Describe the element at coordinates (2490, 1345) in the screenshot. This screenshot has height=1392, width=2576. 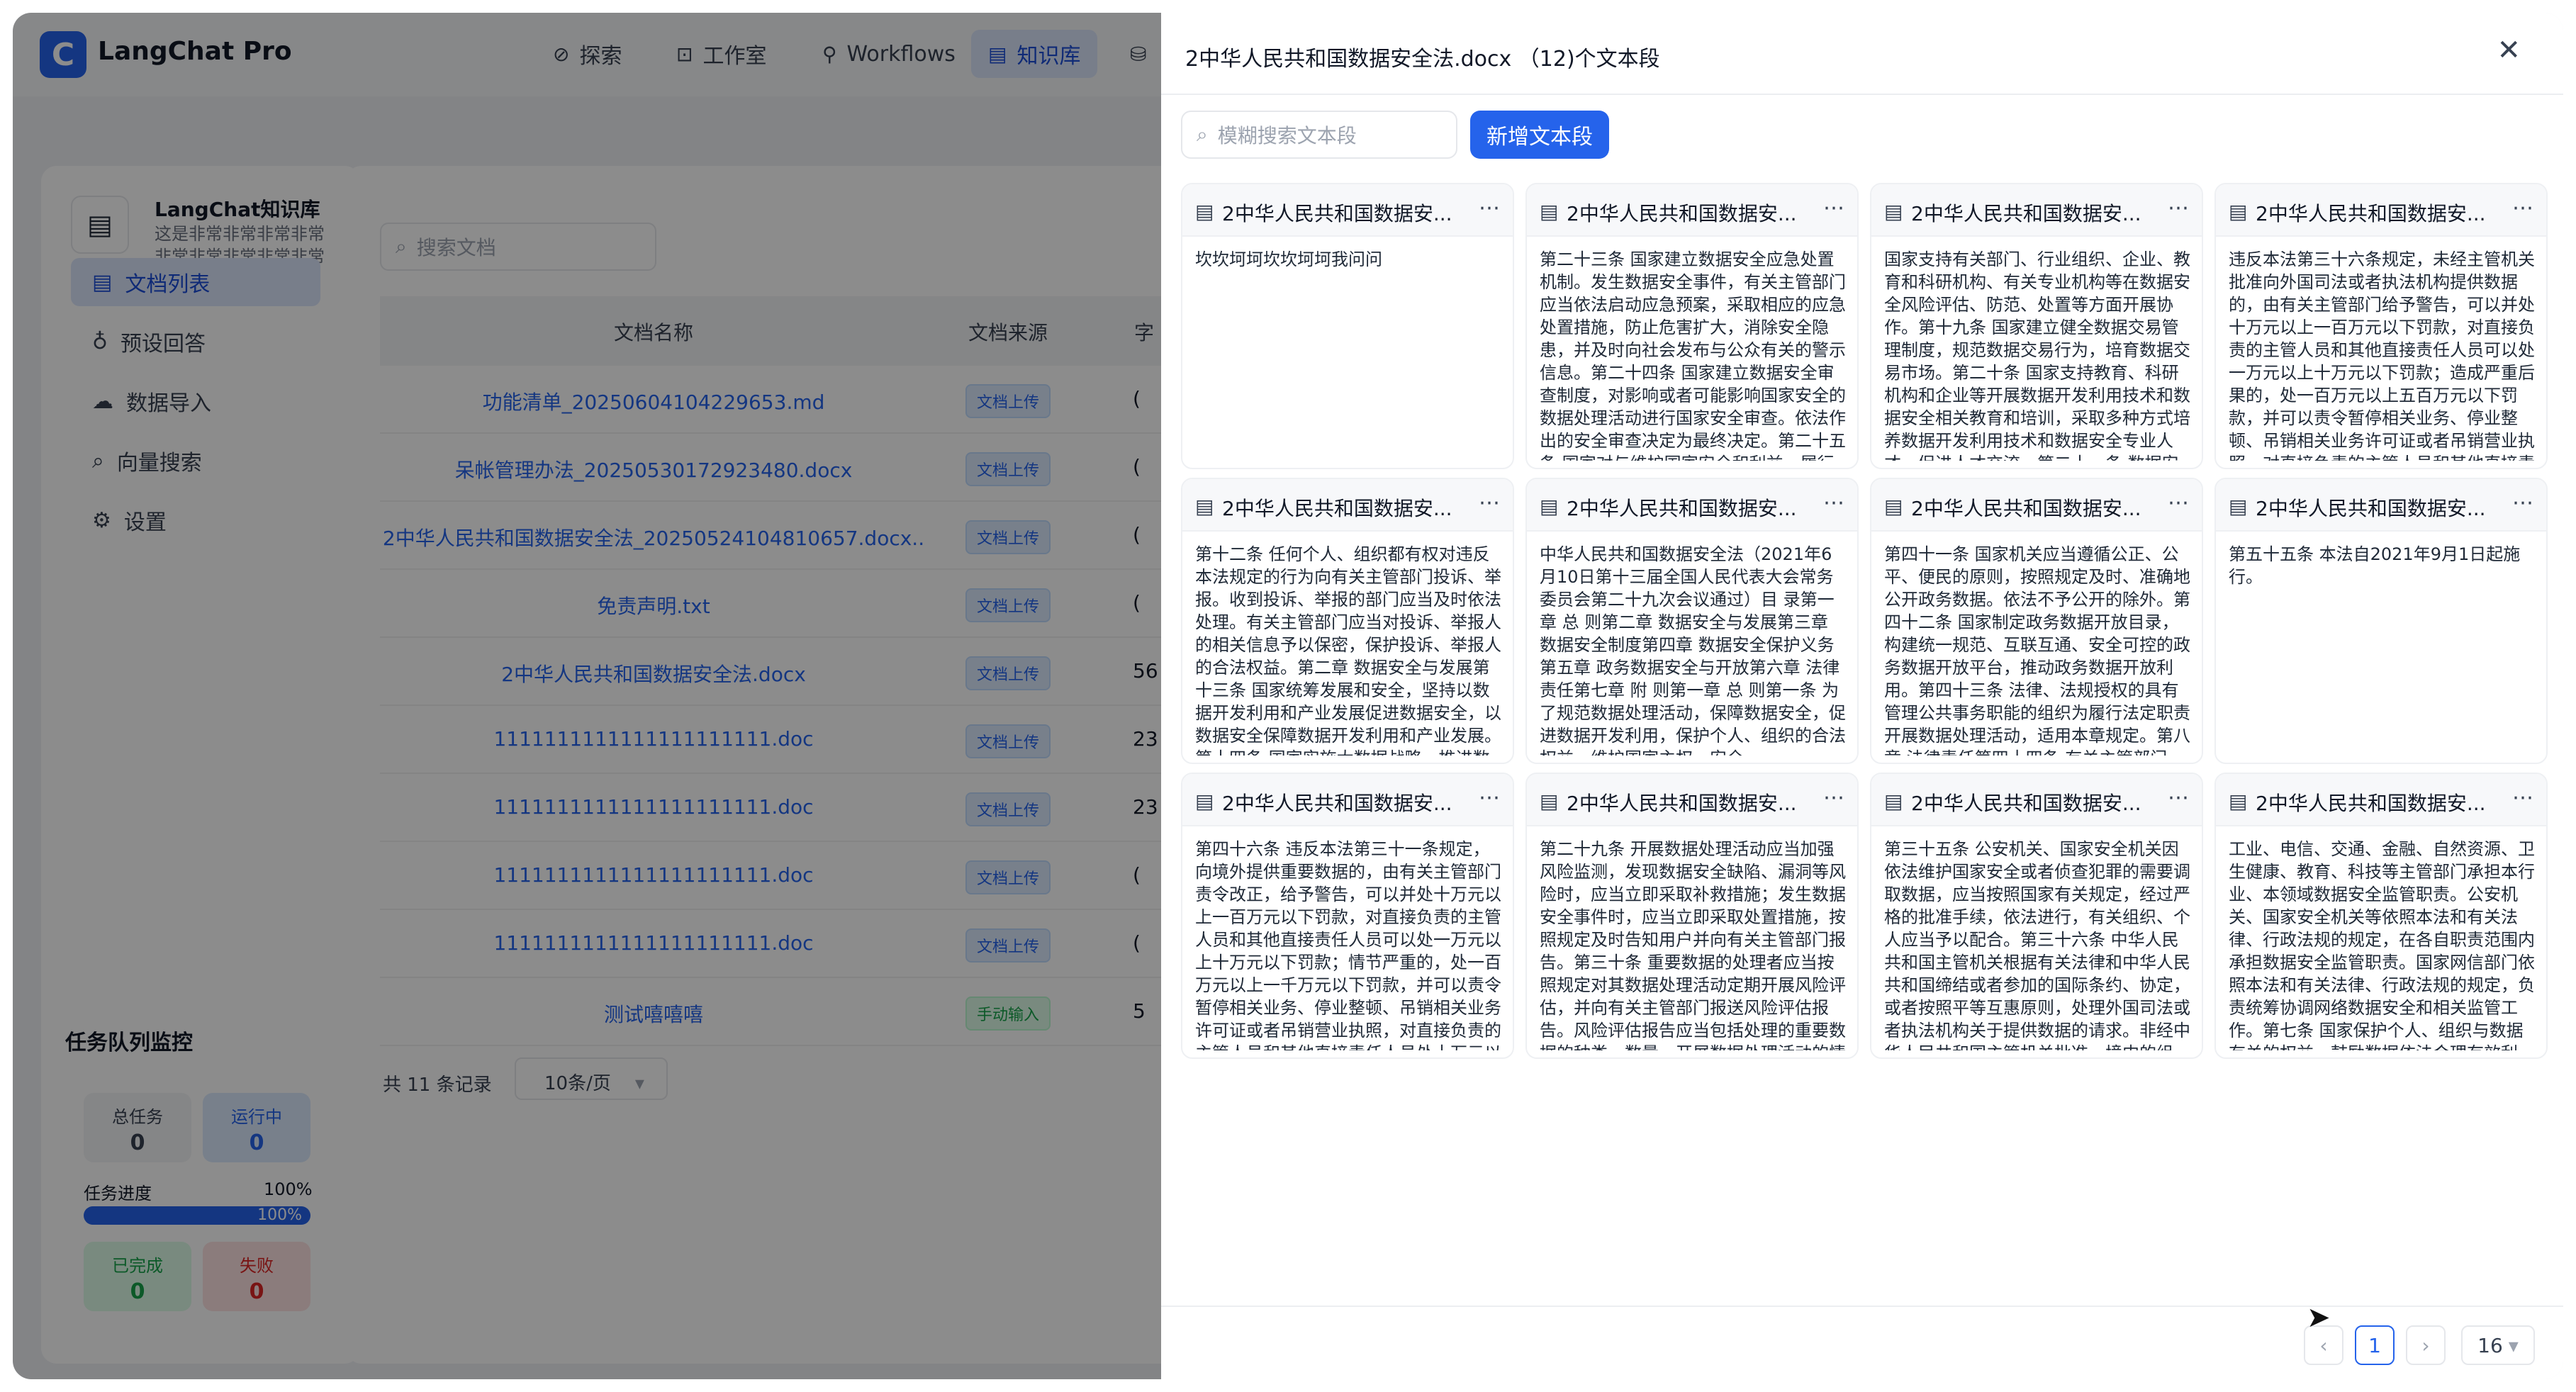
I see `segment-page-size-value: 16` at that location.